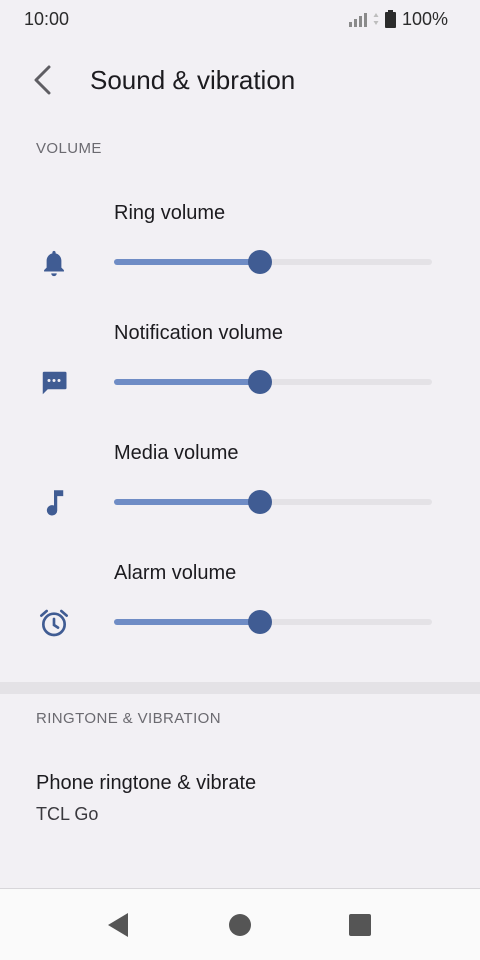  I want to click on status-icons: 100%, so click(398, 19).